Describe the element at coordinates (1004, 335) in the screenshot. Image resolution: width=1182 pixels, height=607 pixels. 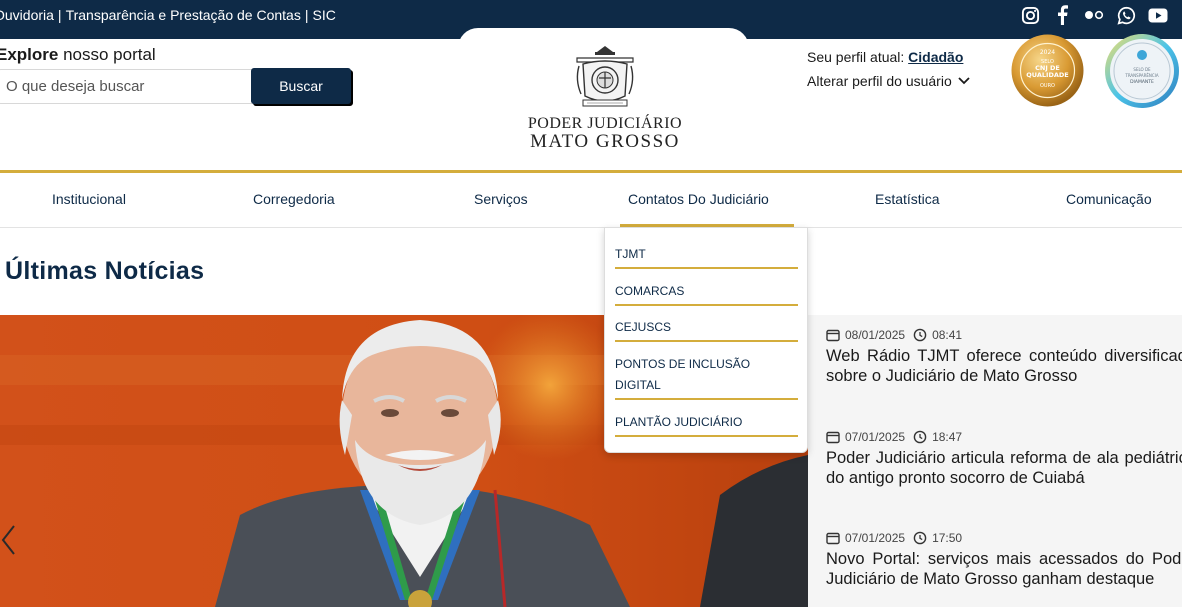
I see `news-meta: 08/01/2025 08:41` at that location.